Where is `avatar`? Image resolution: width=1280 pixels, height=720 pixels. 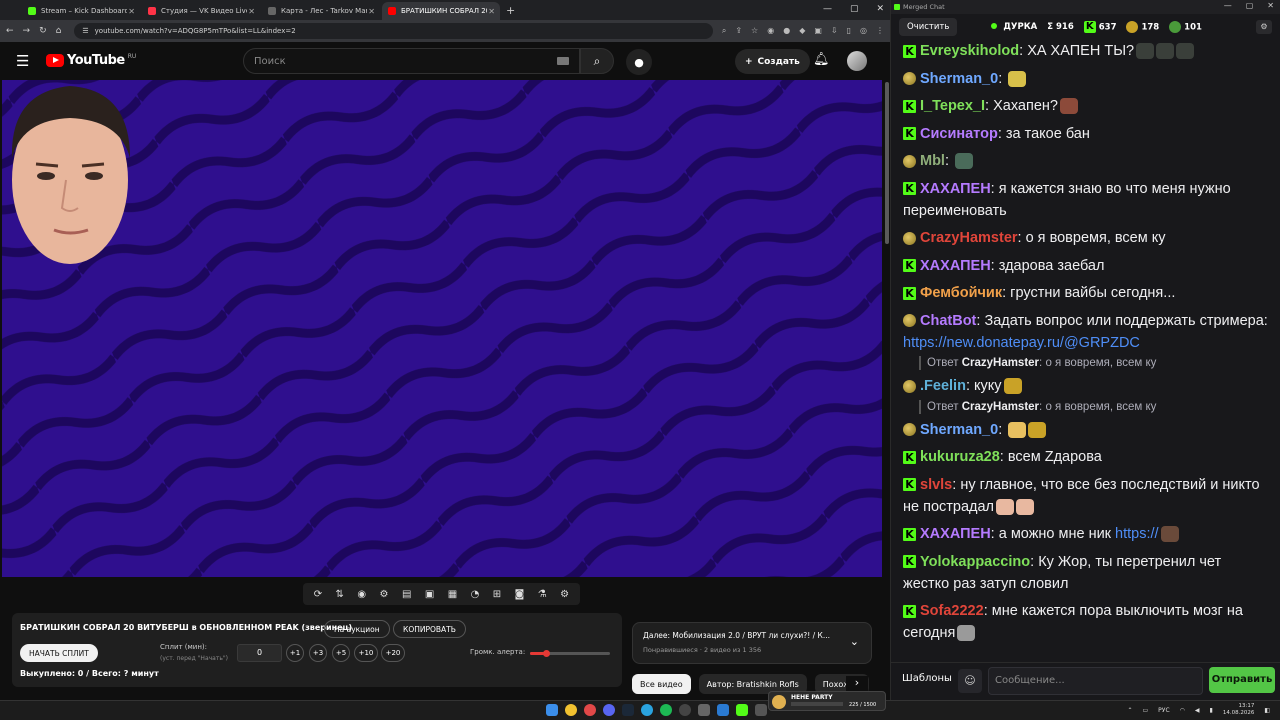 avatar is located at coordinates (857, 61).